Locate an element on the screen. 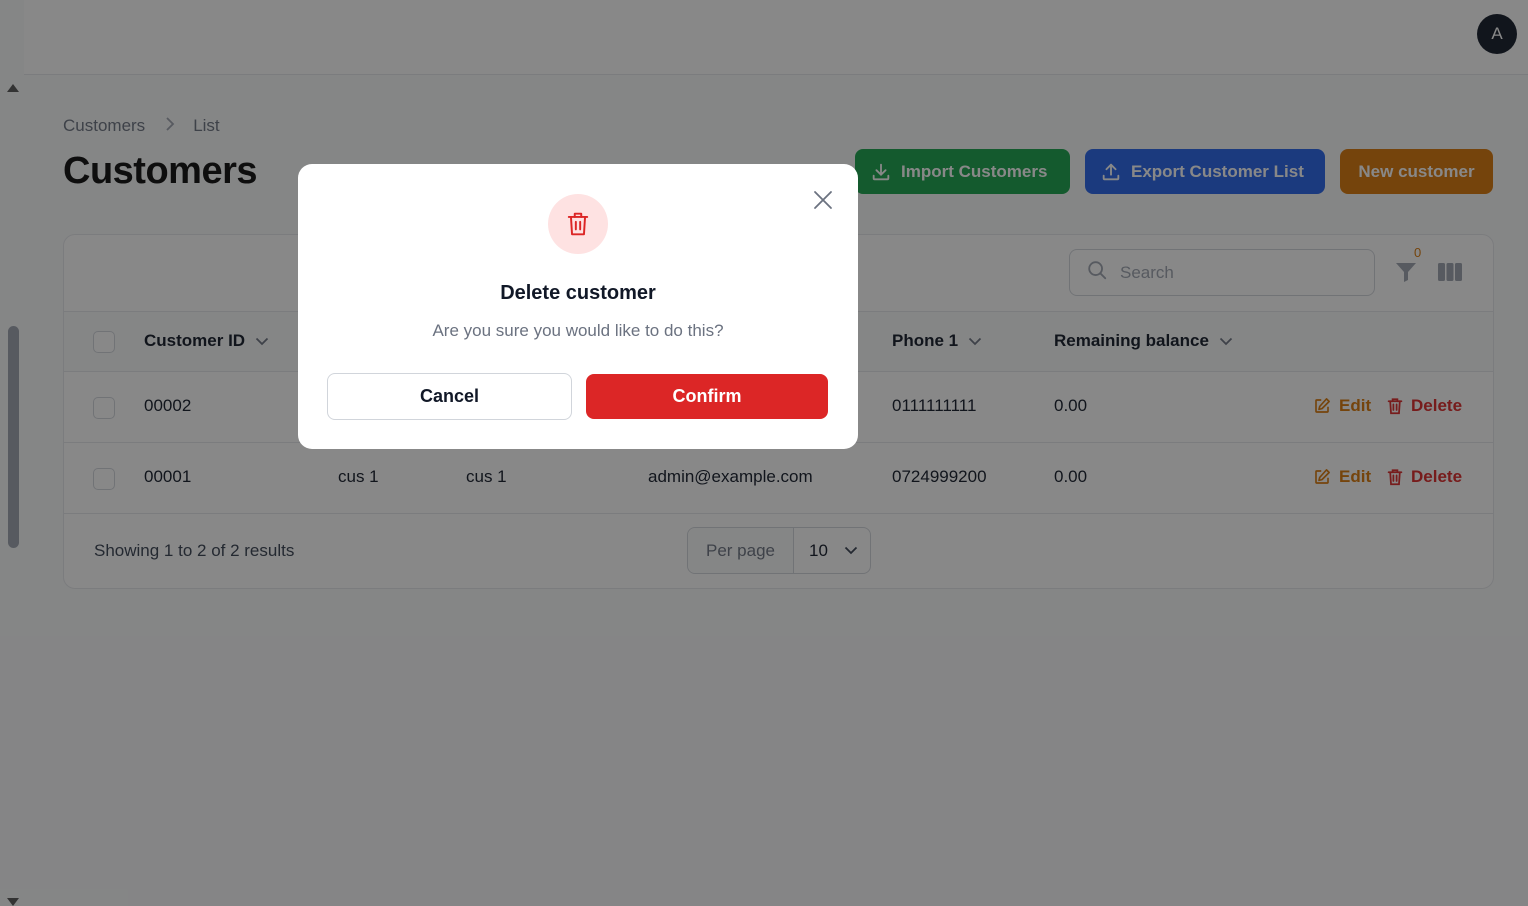 The width and height of the screenshot is (1528, 906). trash-icon is located at coordinates (578, 224).